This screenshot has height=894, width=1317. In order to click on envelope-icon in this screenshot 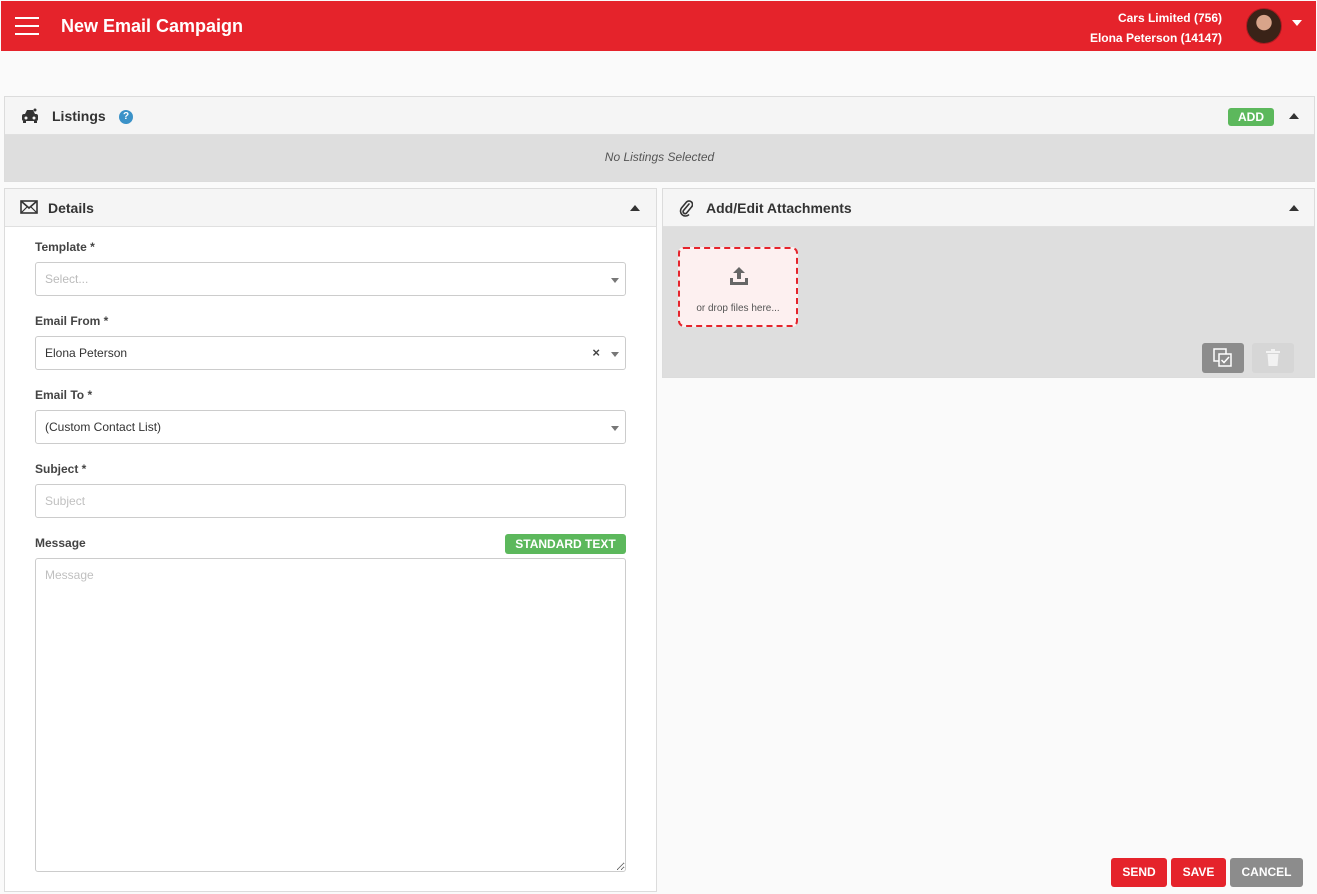, I will do `click(29, 207)`.